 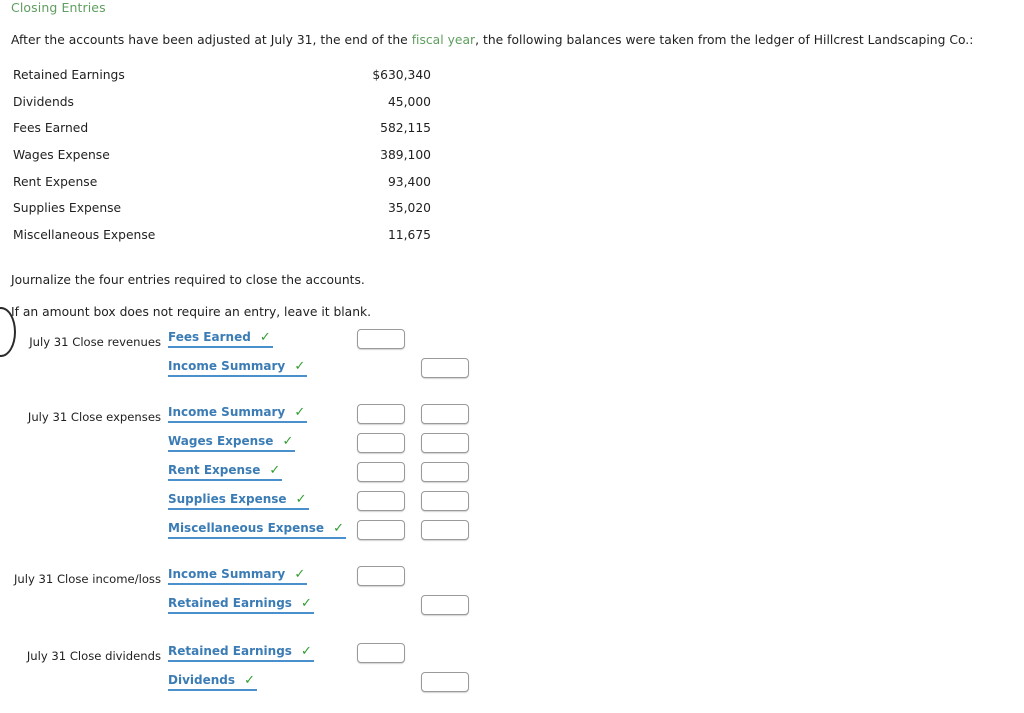 What do you see at coordinates (51, 128) in the screenshot?
I see `balance-account-name: Fees Earned` at bounding box center [51, 128].